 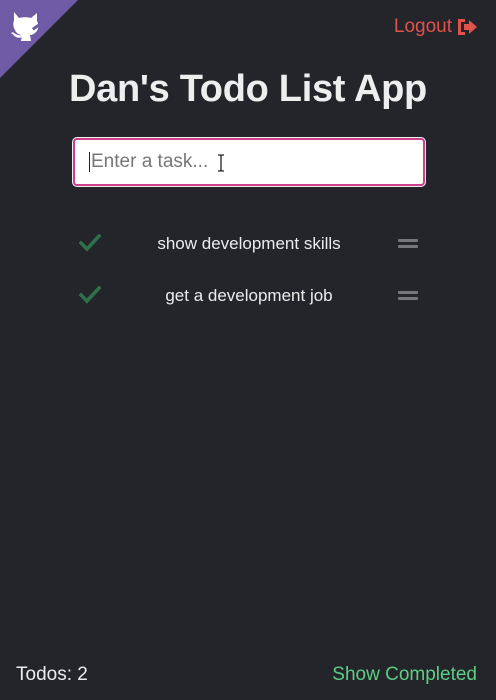 I want to click on github-corner-link, so click(x=39, y=39).